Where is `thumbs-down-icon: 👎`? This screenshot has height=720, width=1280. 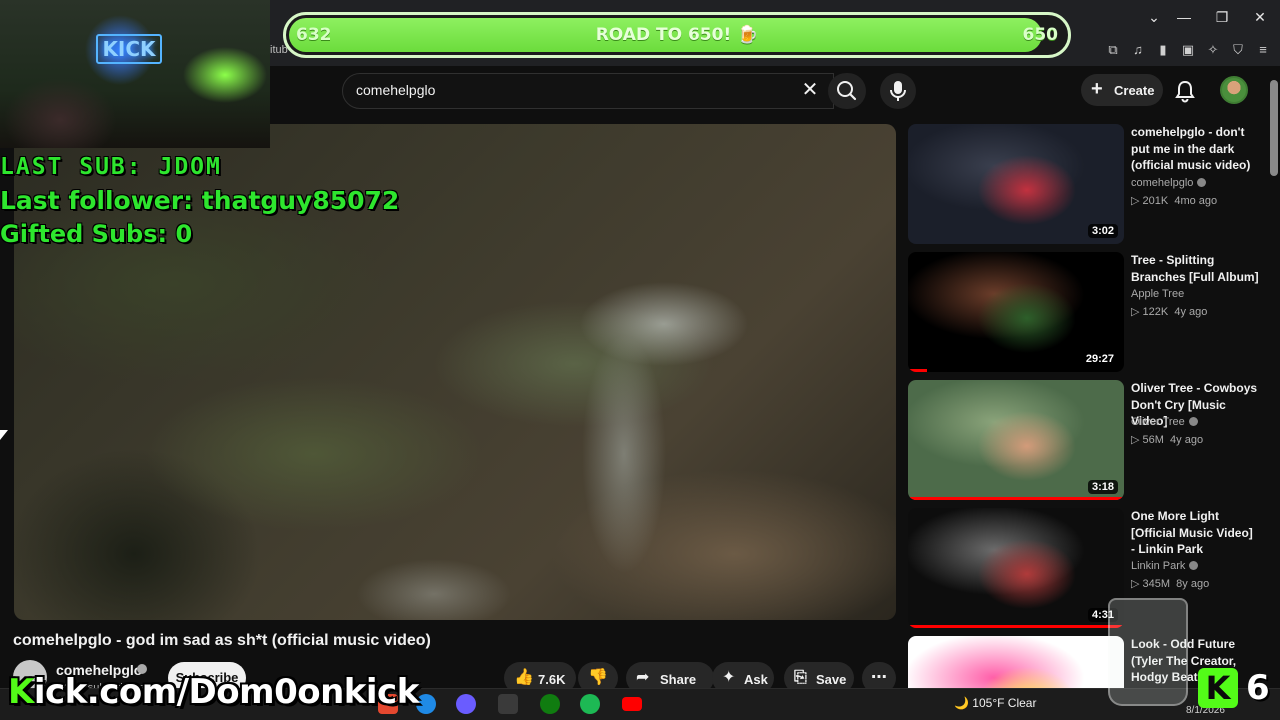
thumbs-down-icon: 👎 is located at coordinates (598, 677).